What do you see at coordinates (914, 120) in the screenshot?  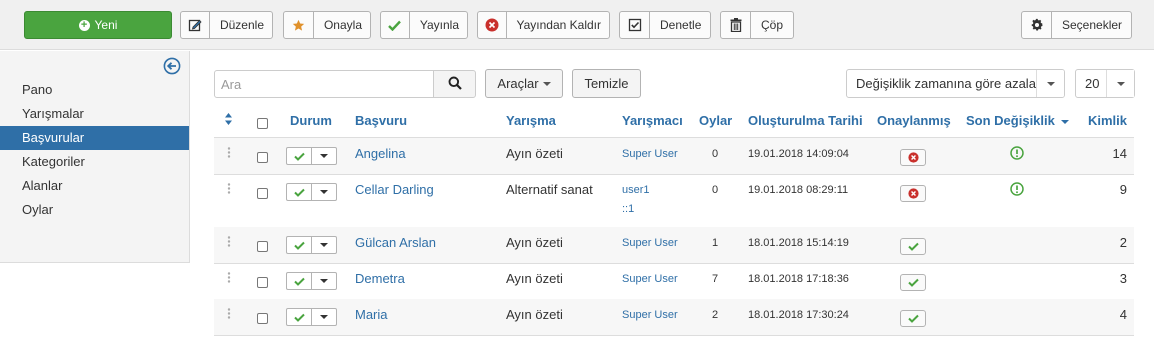 I see `header-approved: Onaylanmış` at bounding box center [914, 120].